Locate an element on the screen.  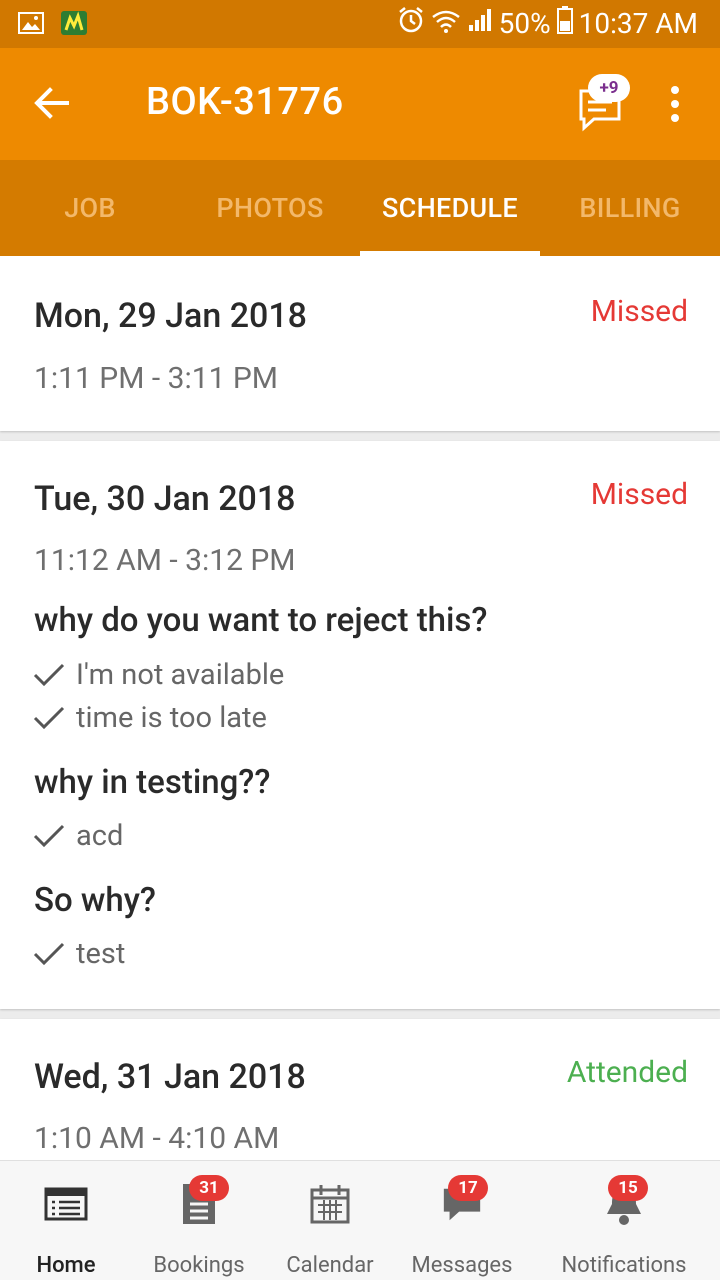
answer-item: test is located at coordinates (78, 954).